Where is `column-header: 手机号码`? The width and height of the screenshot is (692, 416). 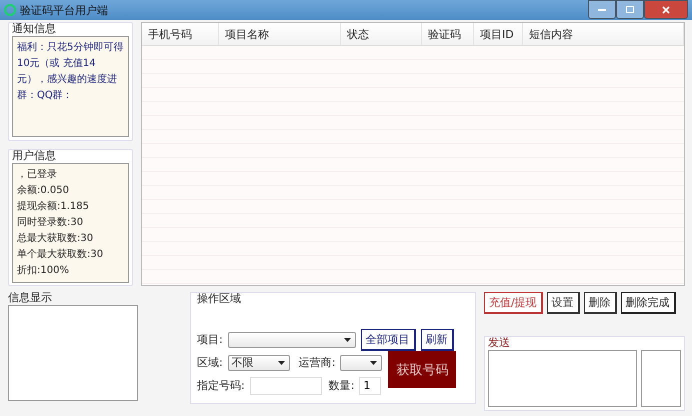
column-header: 手机号码 is located at coordinates (180, 34).